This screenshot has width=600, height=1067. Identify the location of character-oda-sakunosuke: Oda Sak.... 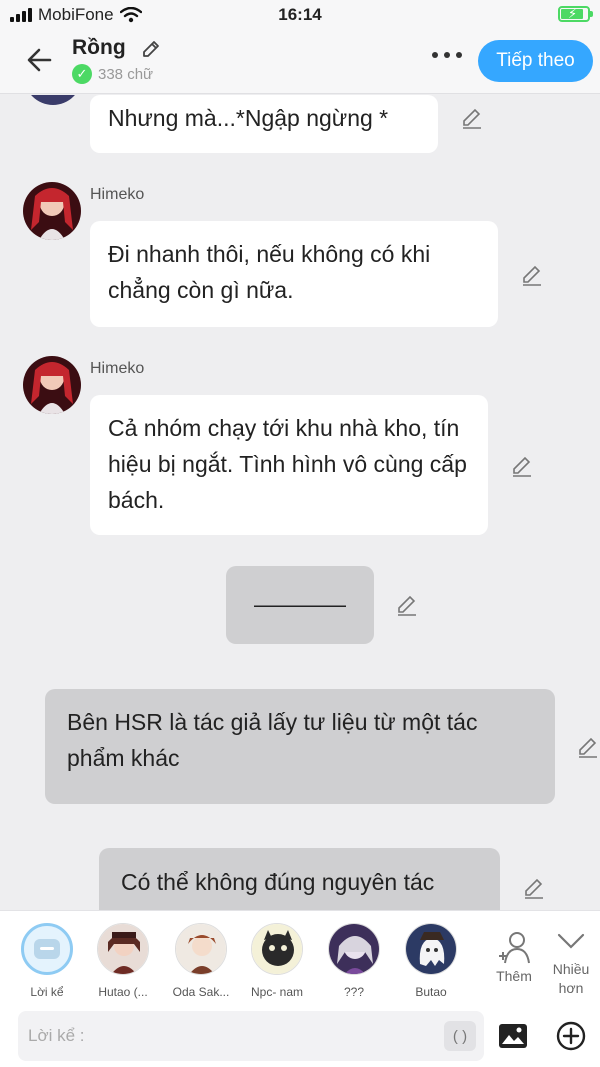
(201, 961).